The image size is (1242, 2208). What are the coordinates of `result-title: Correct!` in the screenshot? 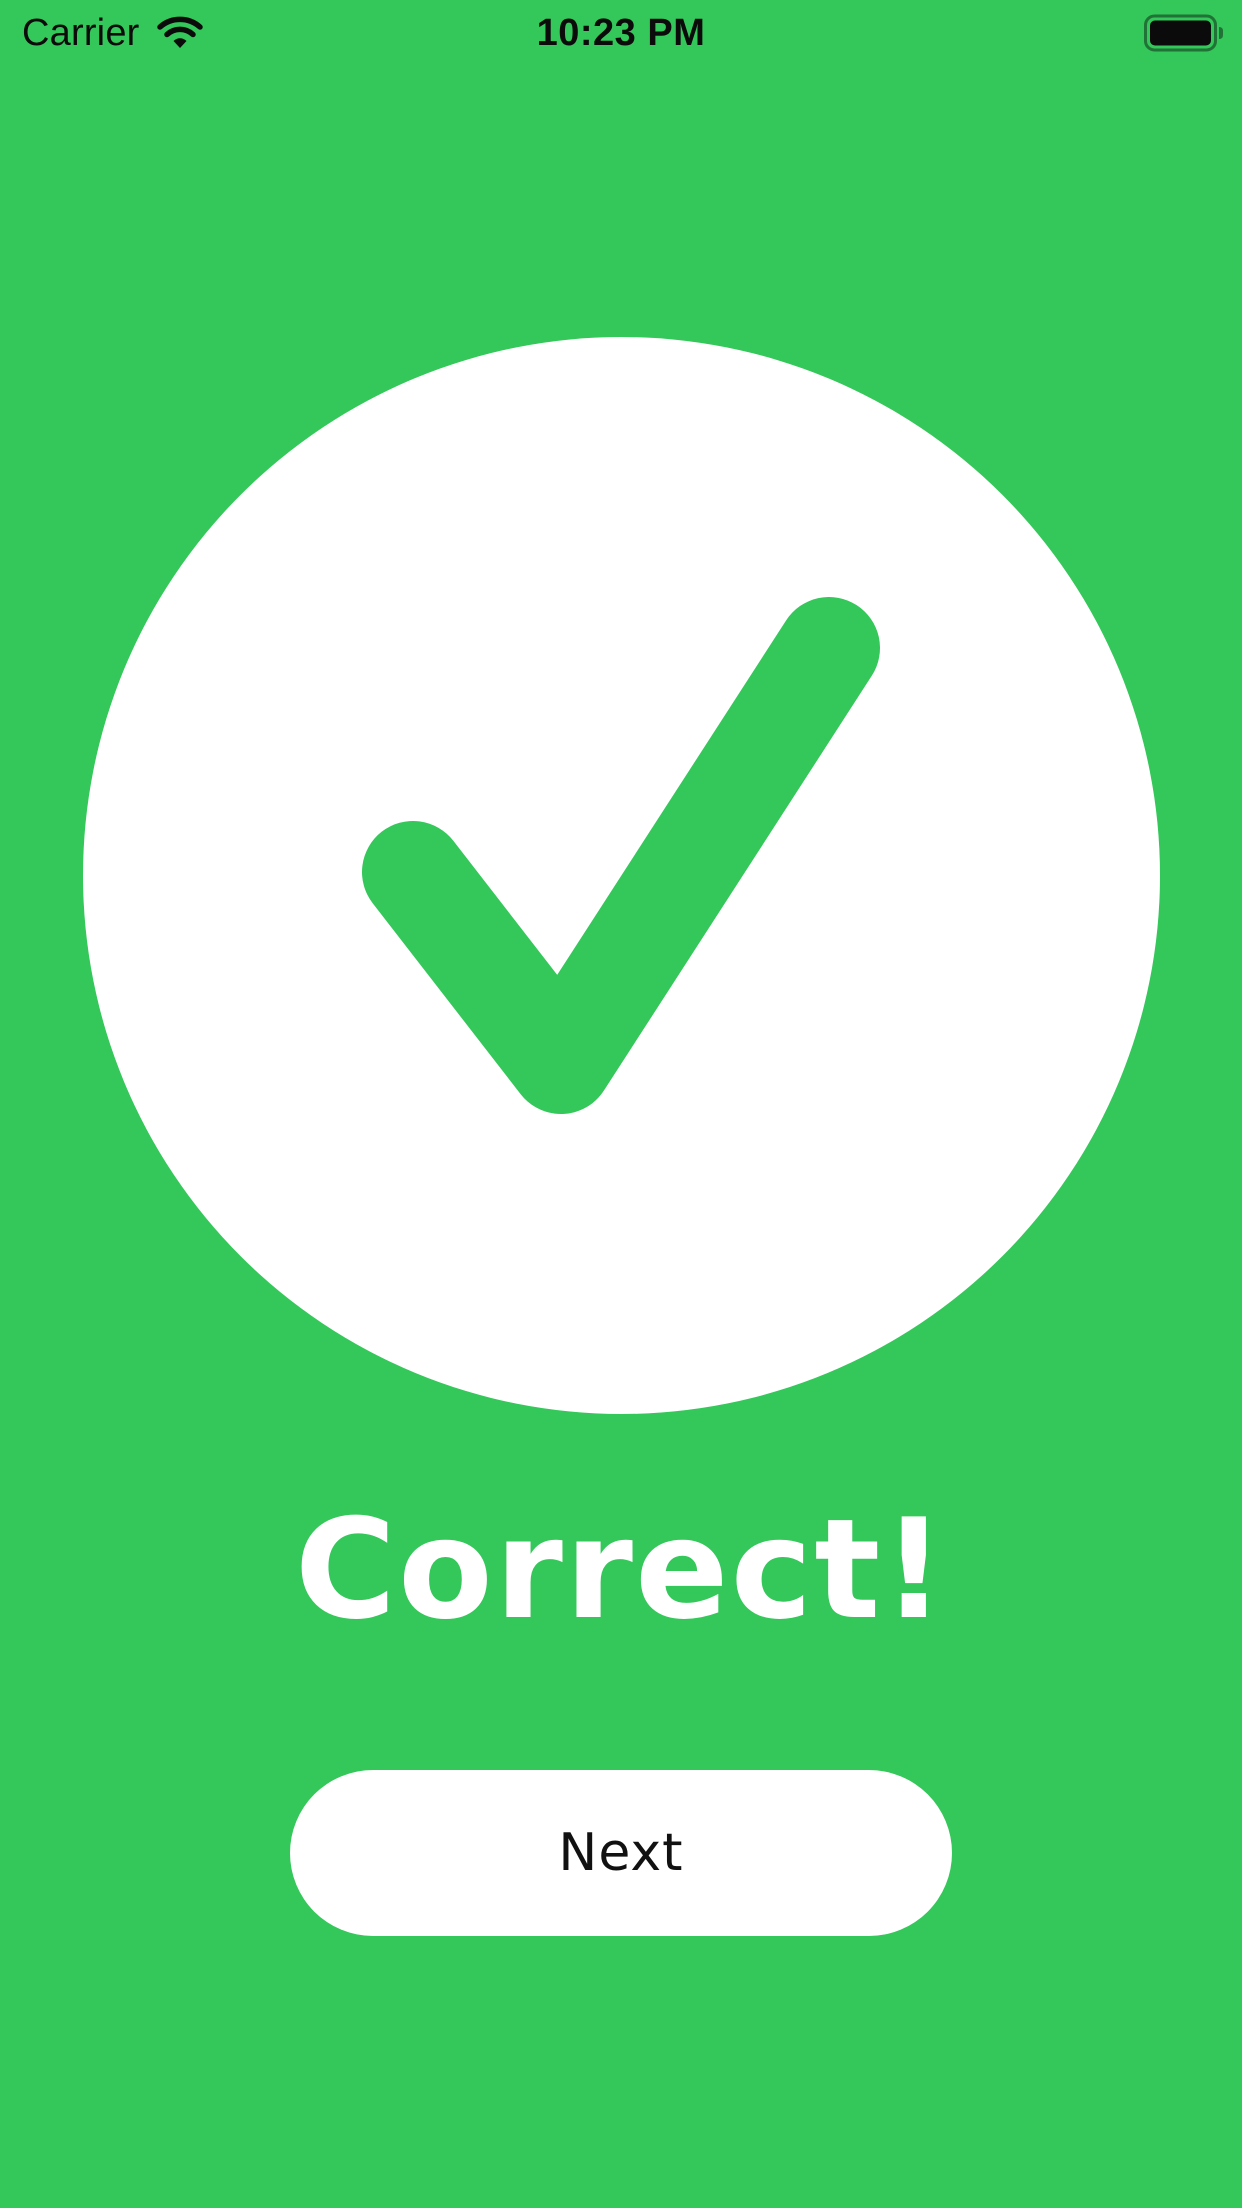 It's located at (621, 1569).